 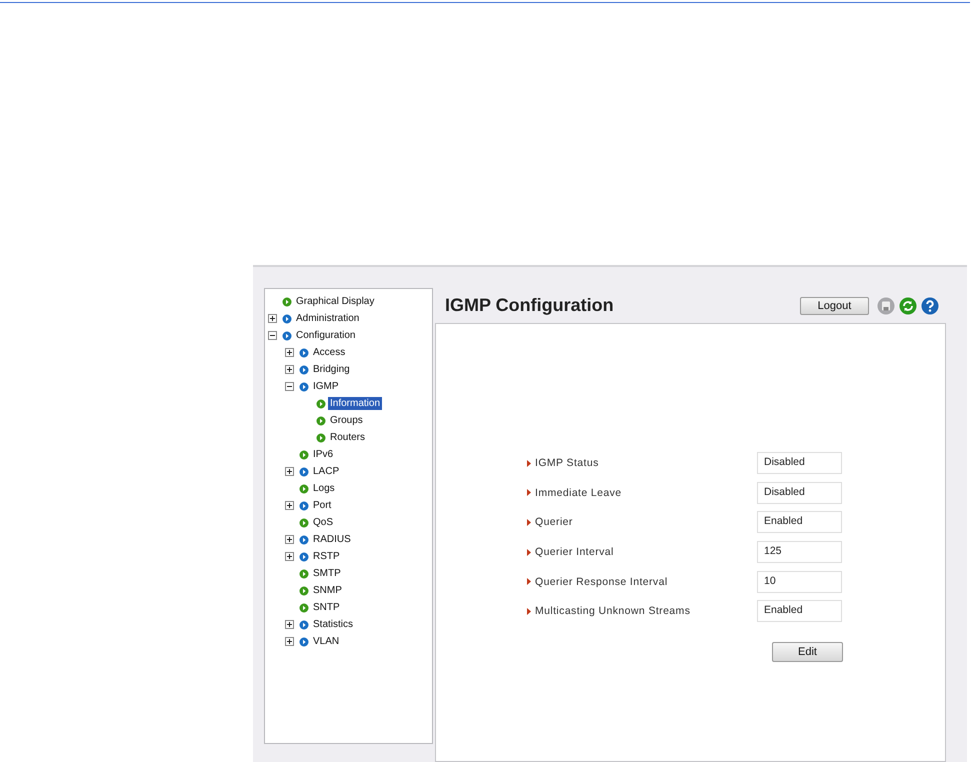 I want to click on tree-item: Logs, so click(x=324, y=488).